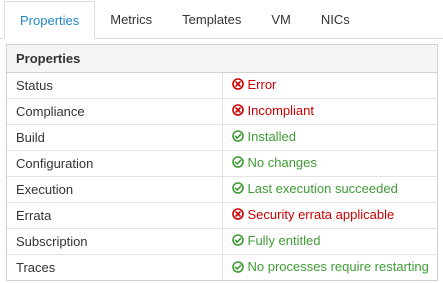  I want to click on tab-bar: Properties Metrics Templates VM NICs, so click(221, 19).